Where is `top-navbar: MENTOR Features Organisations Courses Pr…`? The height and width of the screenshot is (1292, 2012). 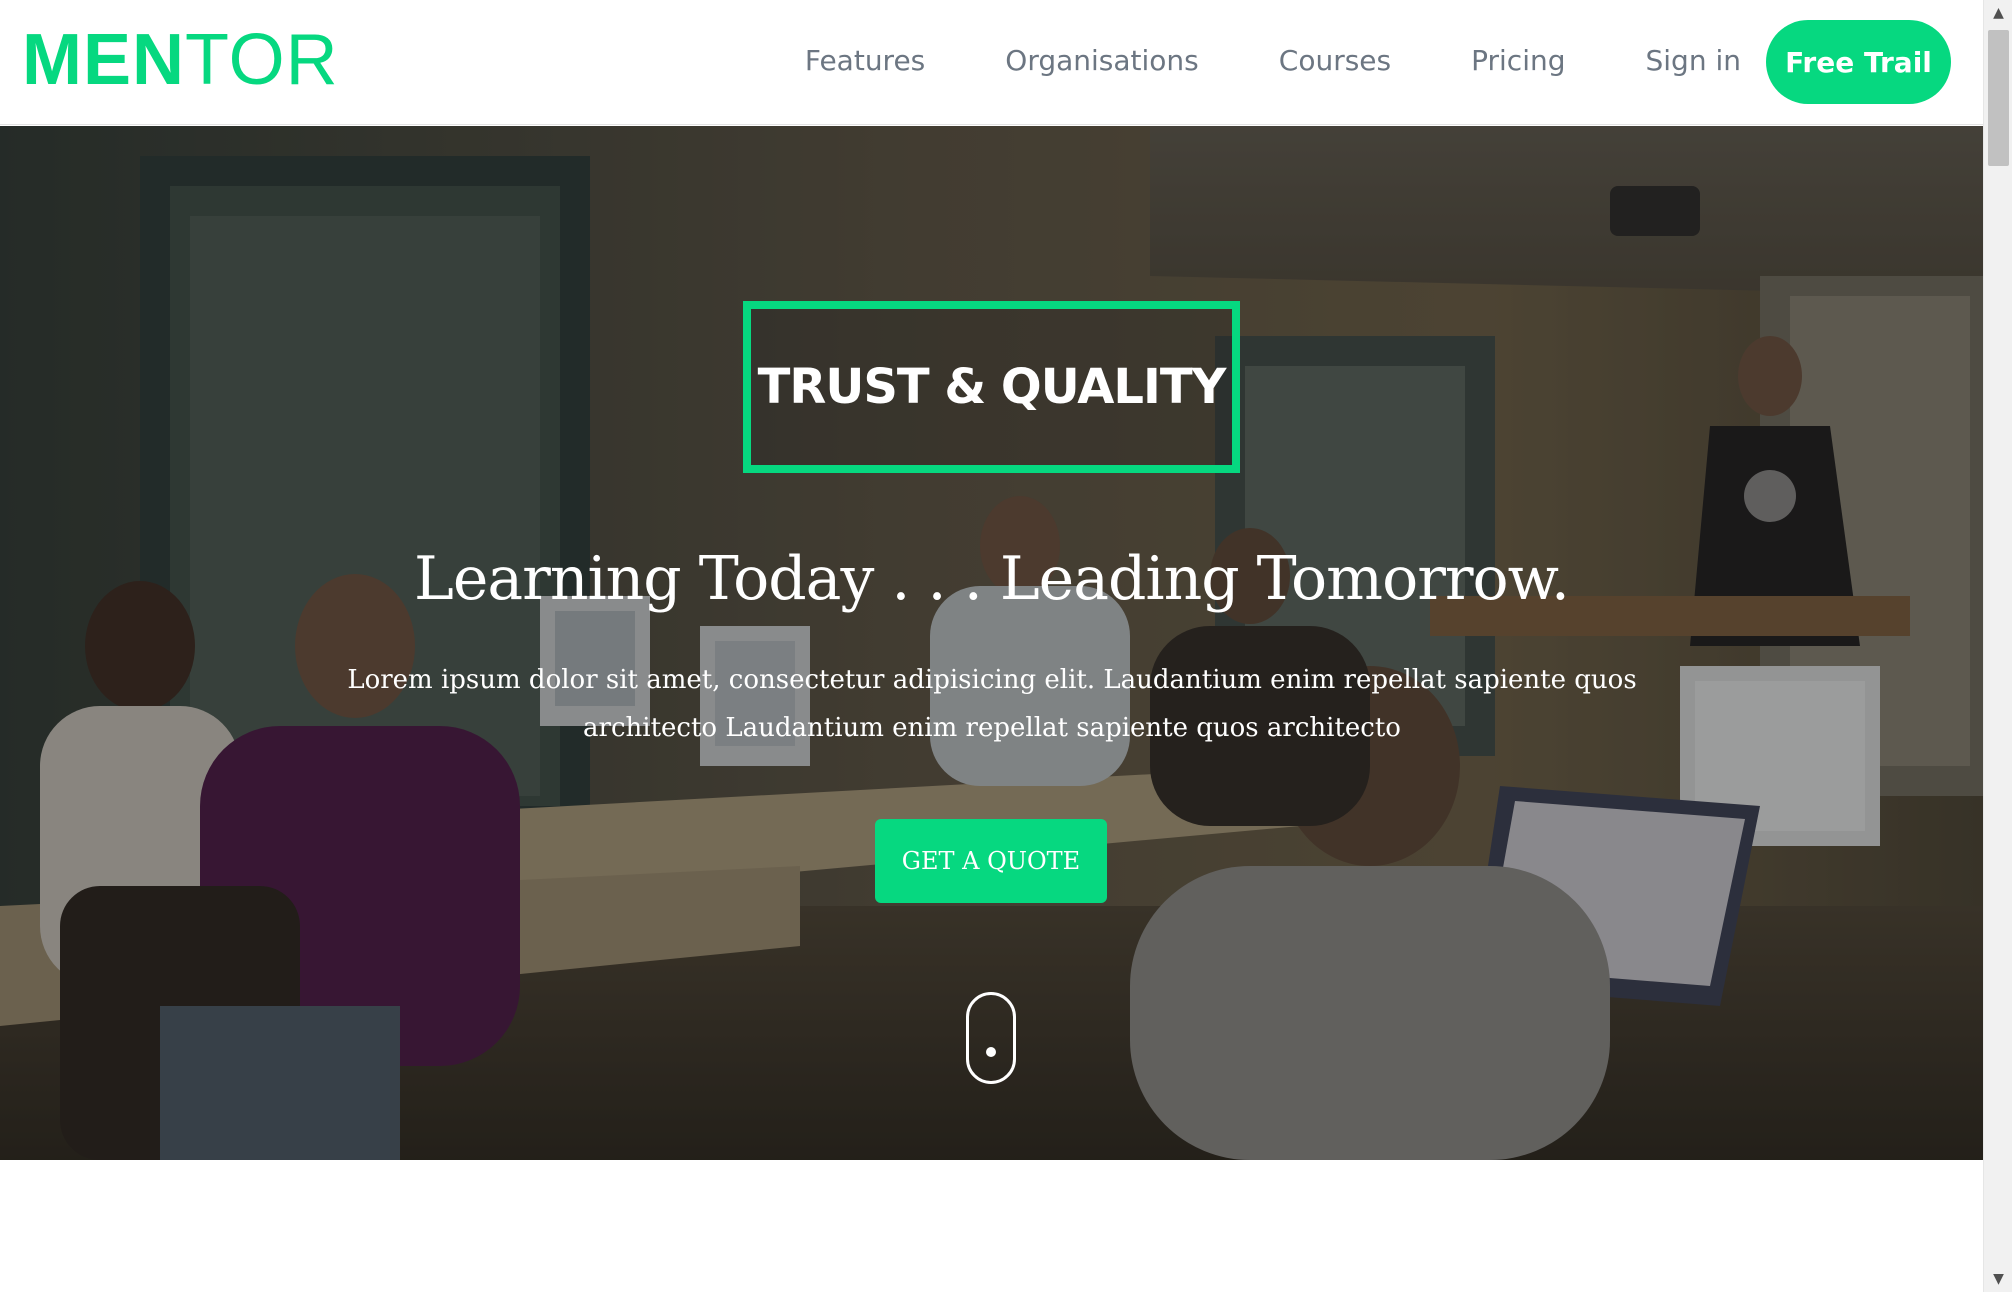 top-navbar: MENTOR Features Organisations Courses Pr… is located at coordinates (991, 62).